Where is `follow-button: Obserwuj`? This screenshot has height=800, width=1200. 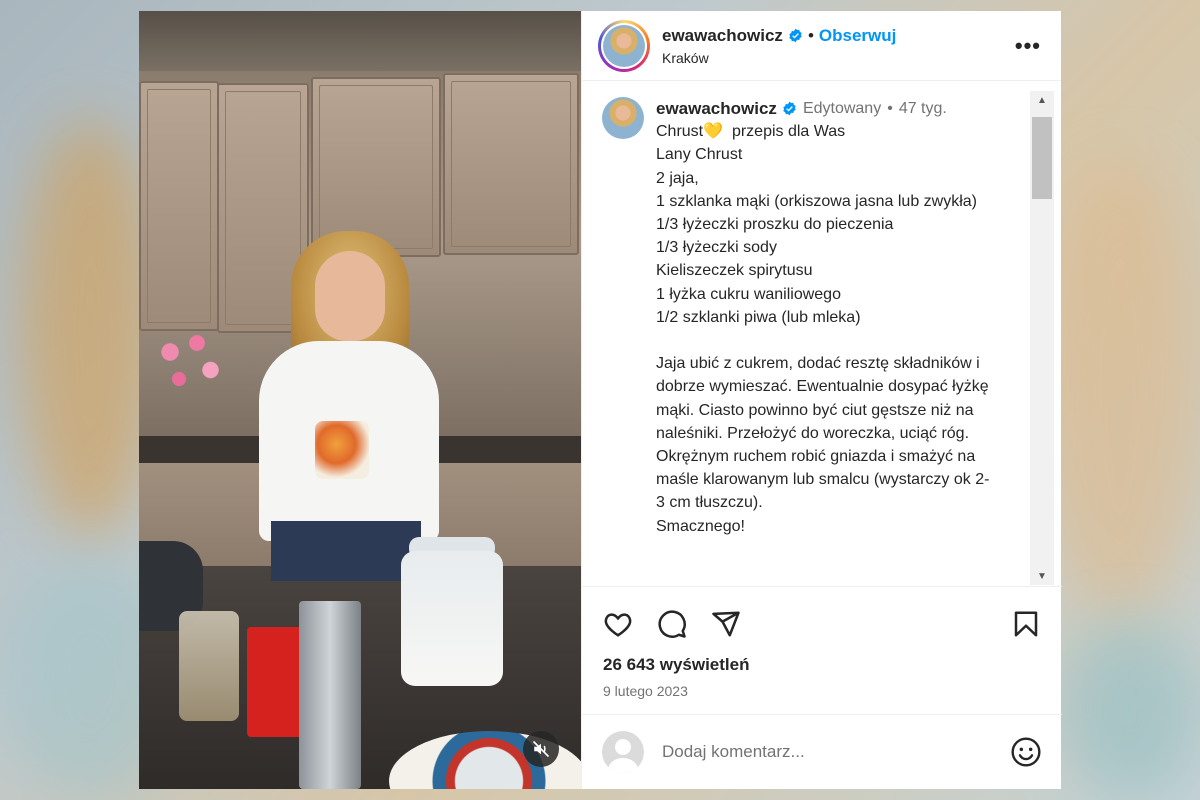
follow-button: Obserwuj is located at coordinates (857, 36).